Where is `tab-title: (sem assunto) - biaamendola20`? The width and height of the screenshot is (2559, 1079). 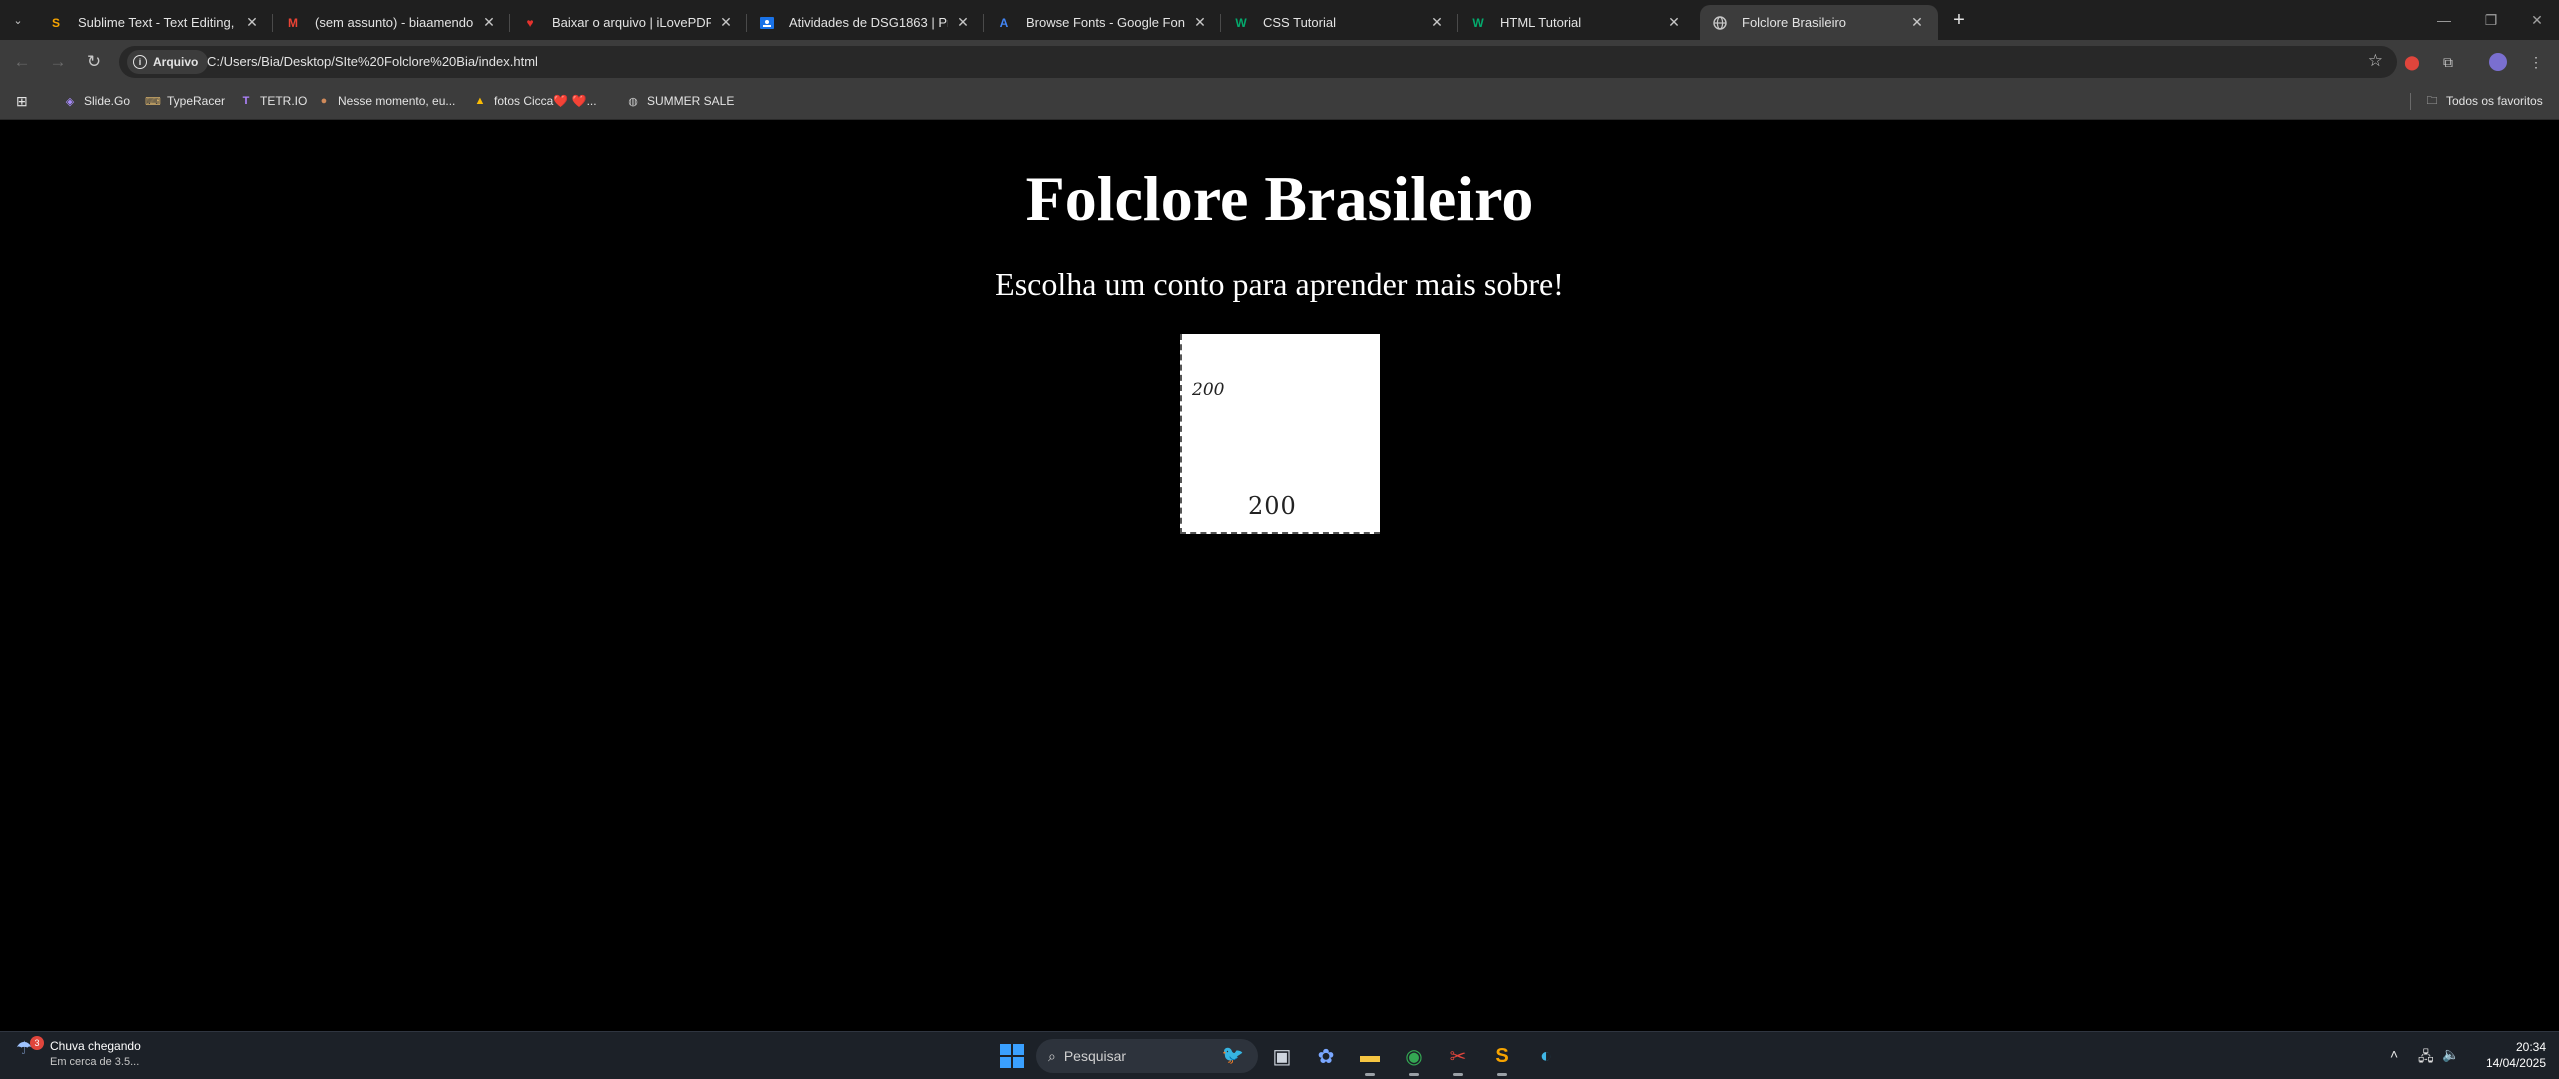
tab-title: (sem assunto) - biaamendola20 is located at coordinates (394, 22).